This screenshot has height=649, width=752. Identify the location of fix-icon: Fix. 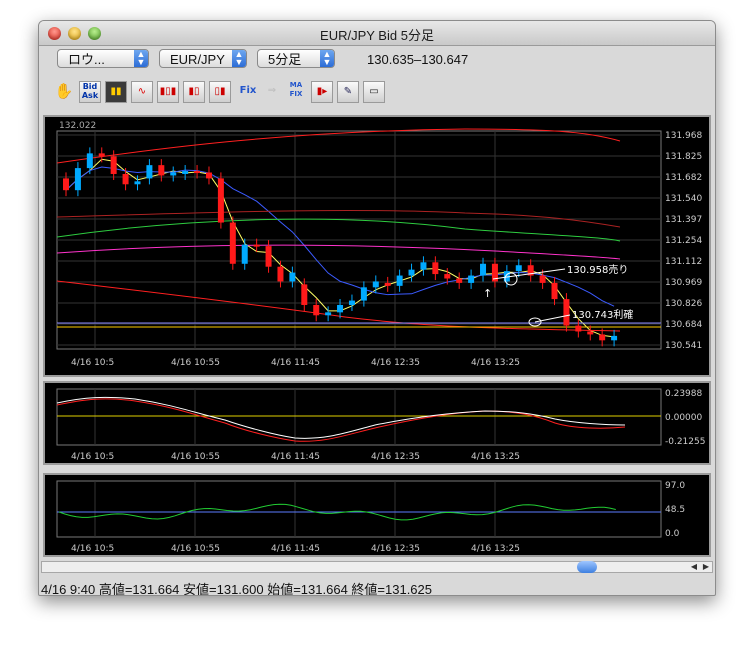
(248, 92).